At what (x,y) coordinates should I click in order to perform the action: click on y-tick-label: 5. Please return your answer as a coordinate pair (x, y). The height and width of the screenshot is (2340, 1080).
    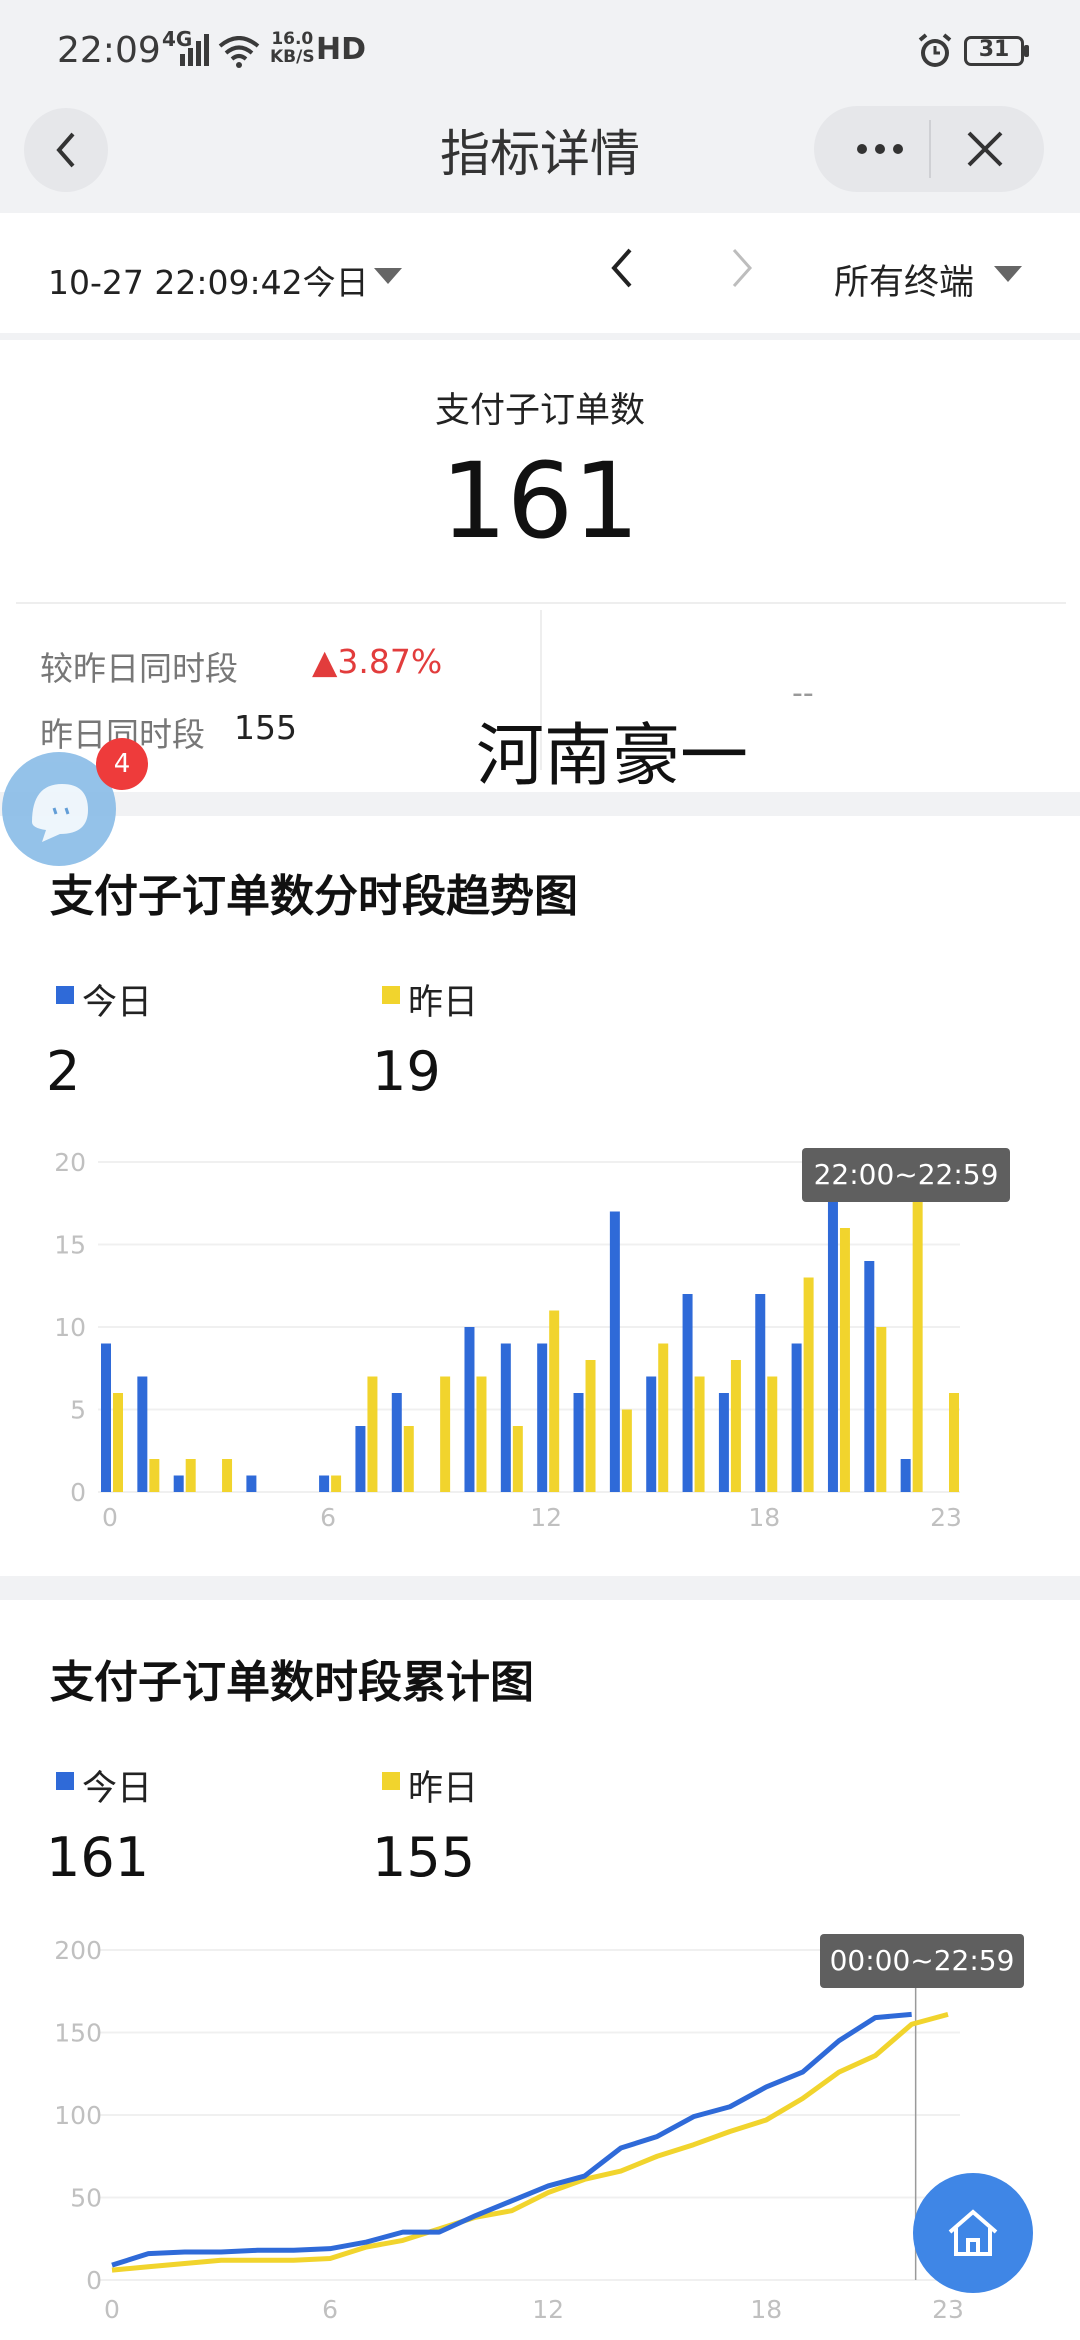
    Looking at the image, I should click on (78, 1410).